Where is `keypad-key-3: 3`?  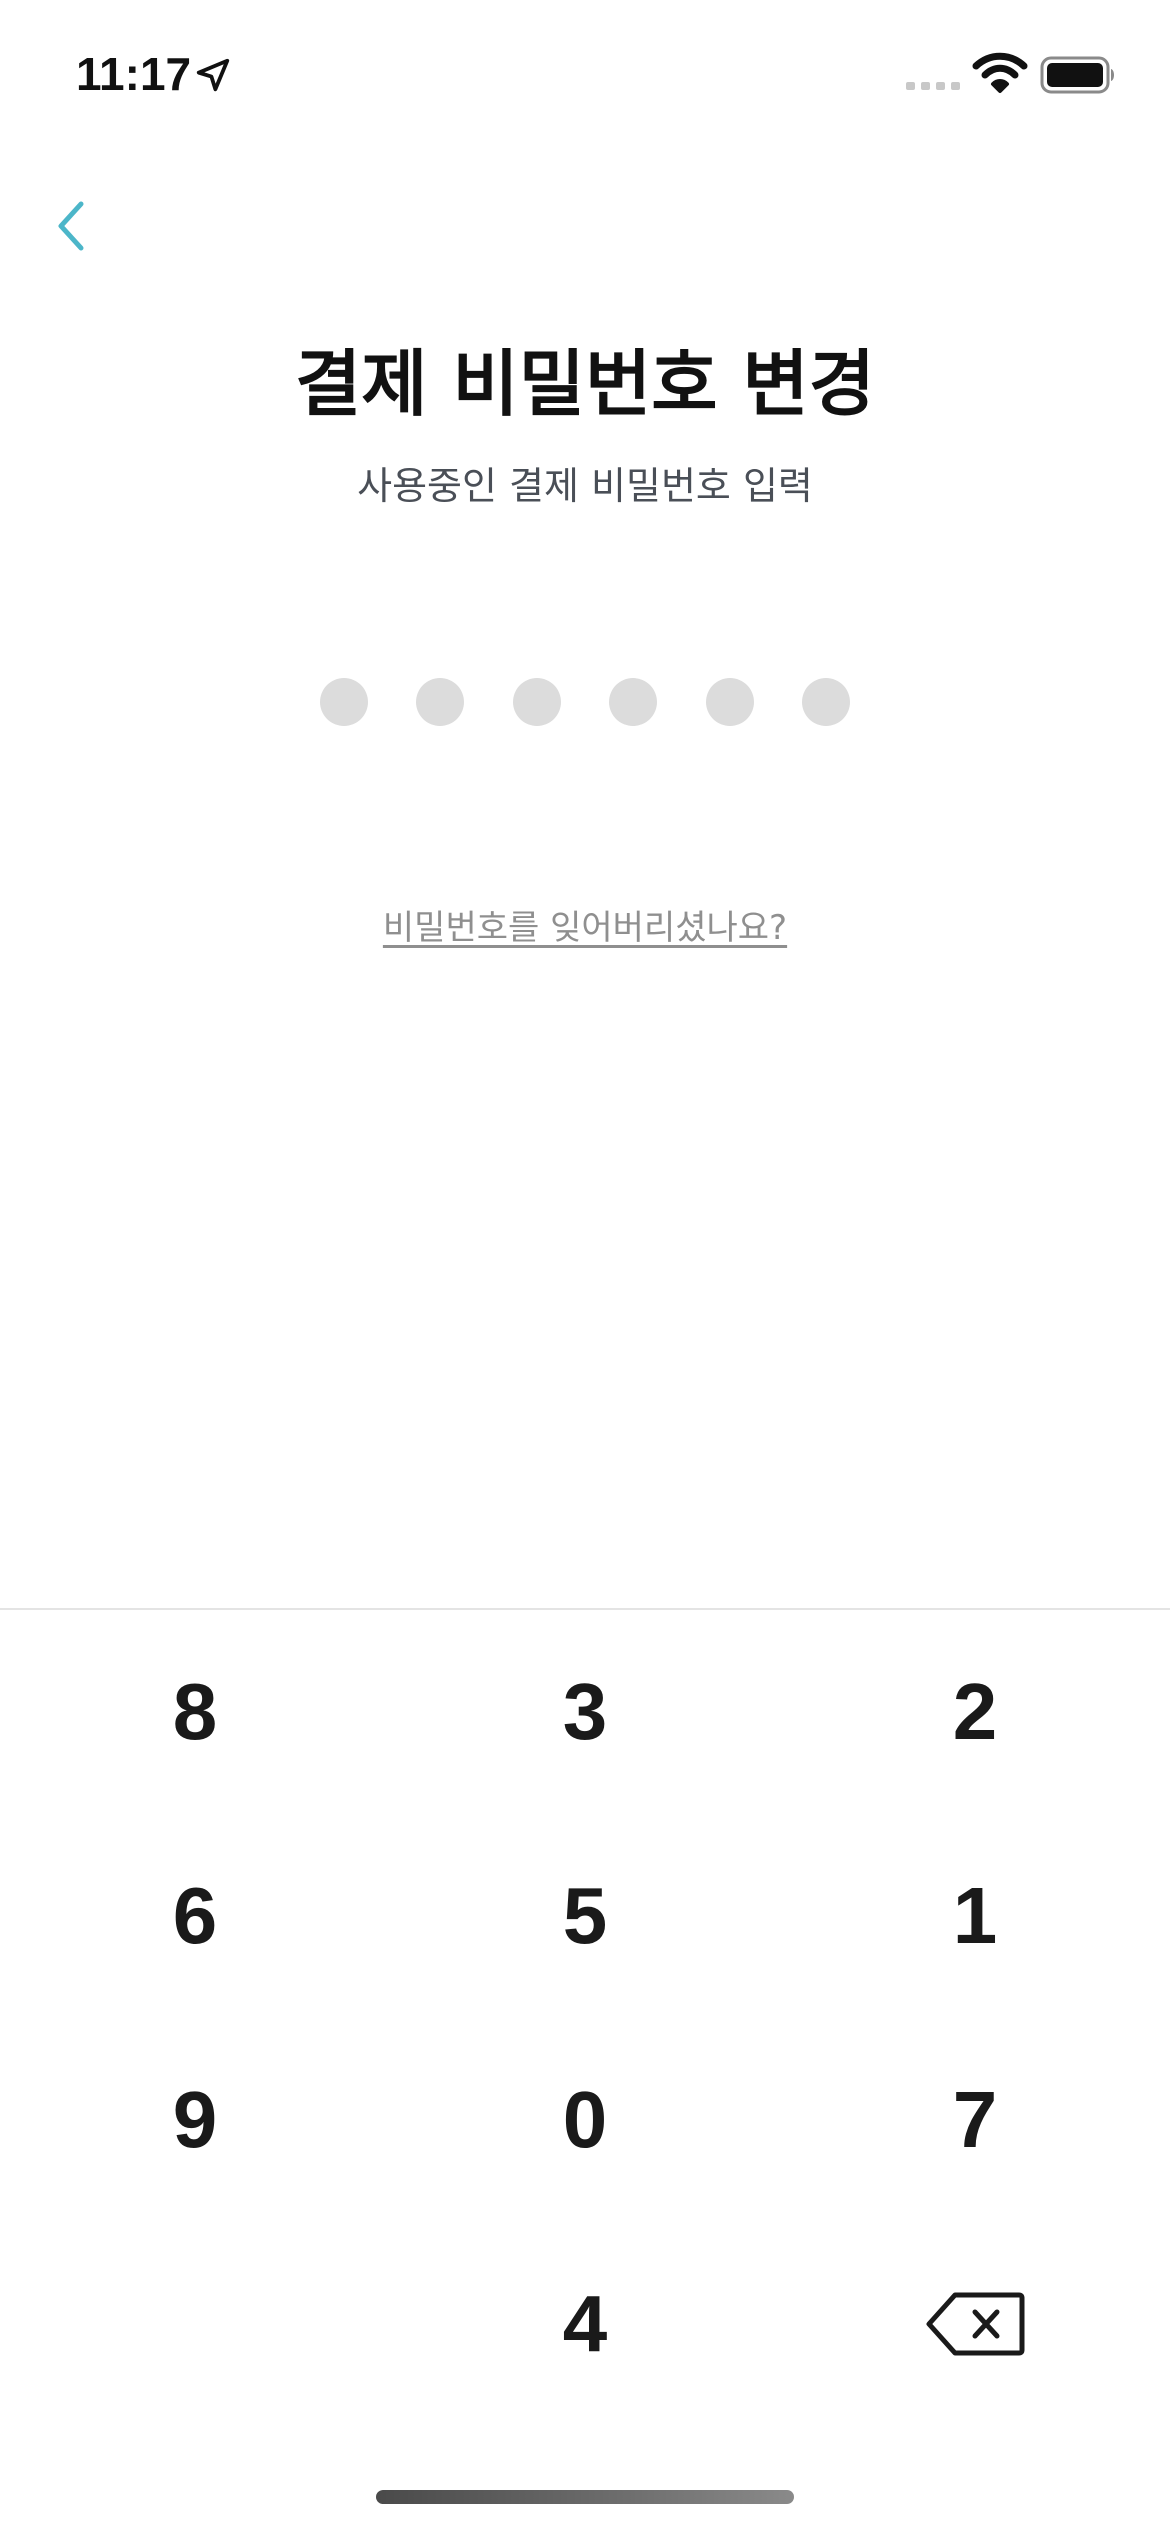 keypad-key-3: 3 is located at coordinates (585, 1712).